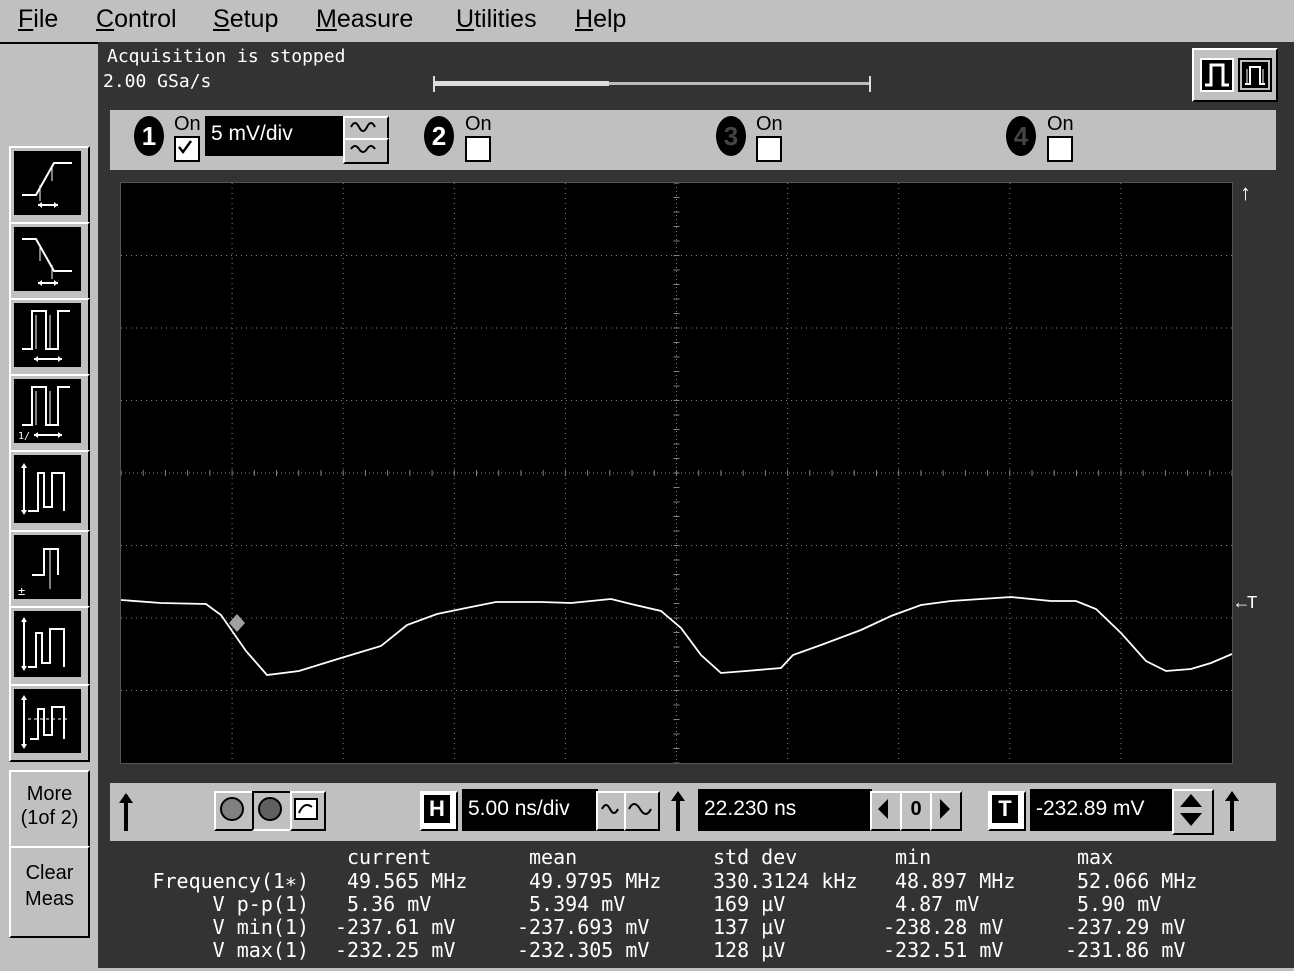  I want to click on menu-measure-label: easure, so click(375, 19).